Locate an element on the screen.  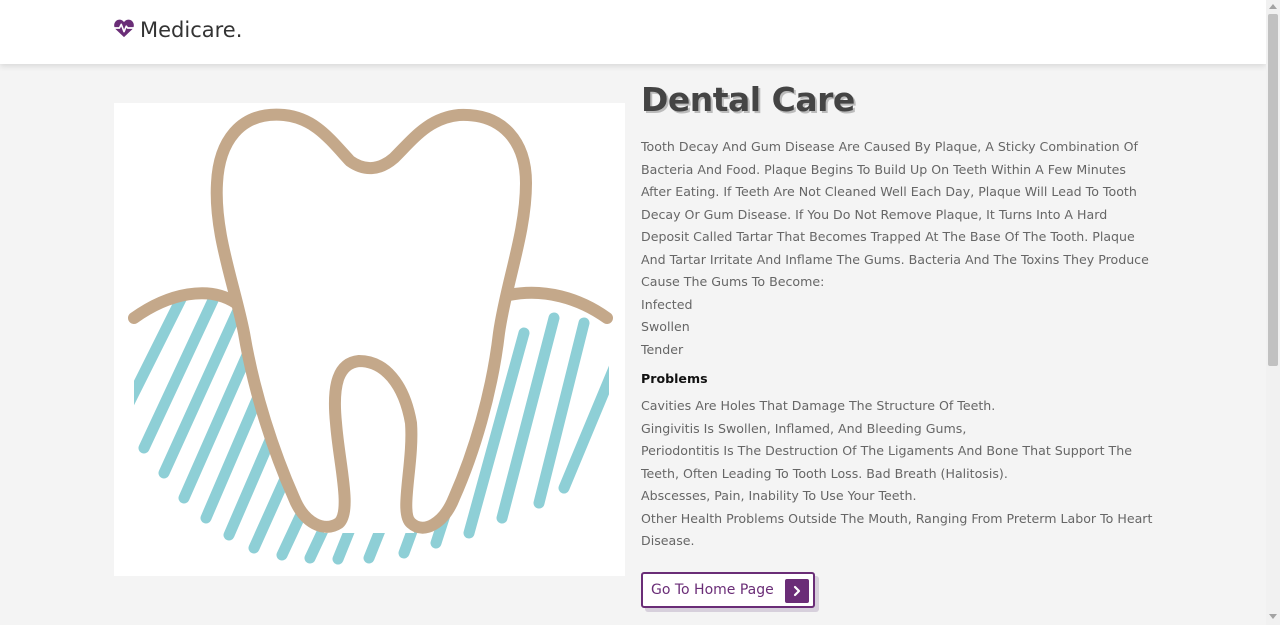
brand-name: Medicare. is located at coordinates (191, 30).